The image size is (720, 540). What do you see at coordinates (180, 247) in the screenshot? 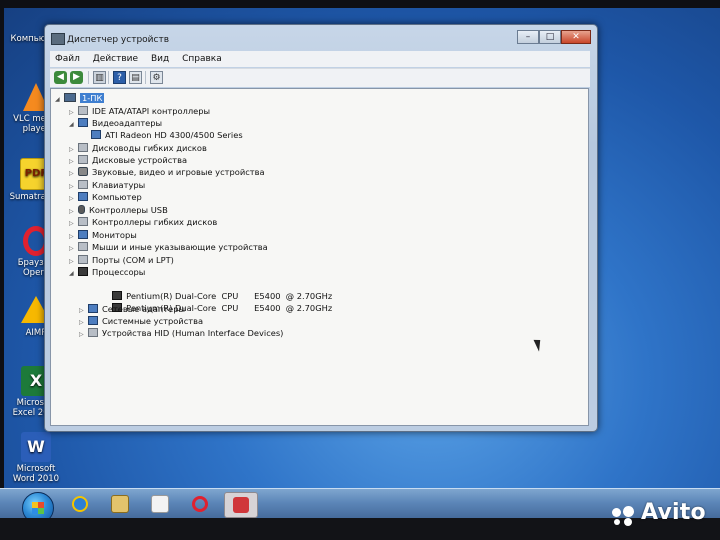
I see `tree-category-label: Мыши и иные указывающие устройства` at bounding box center [180, 247].